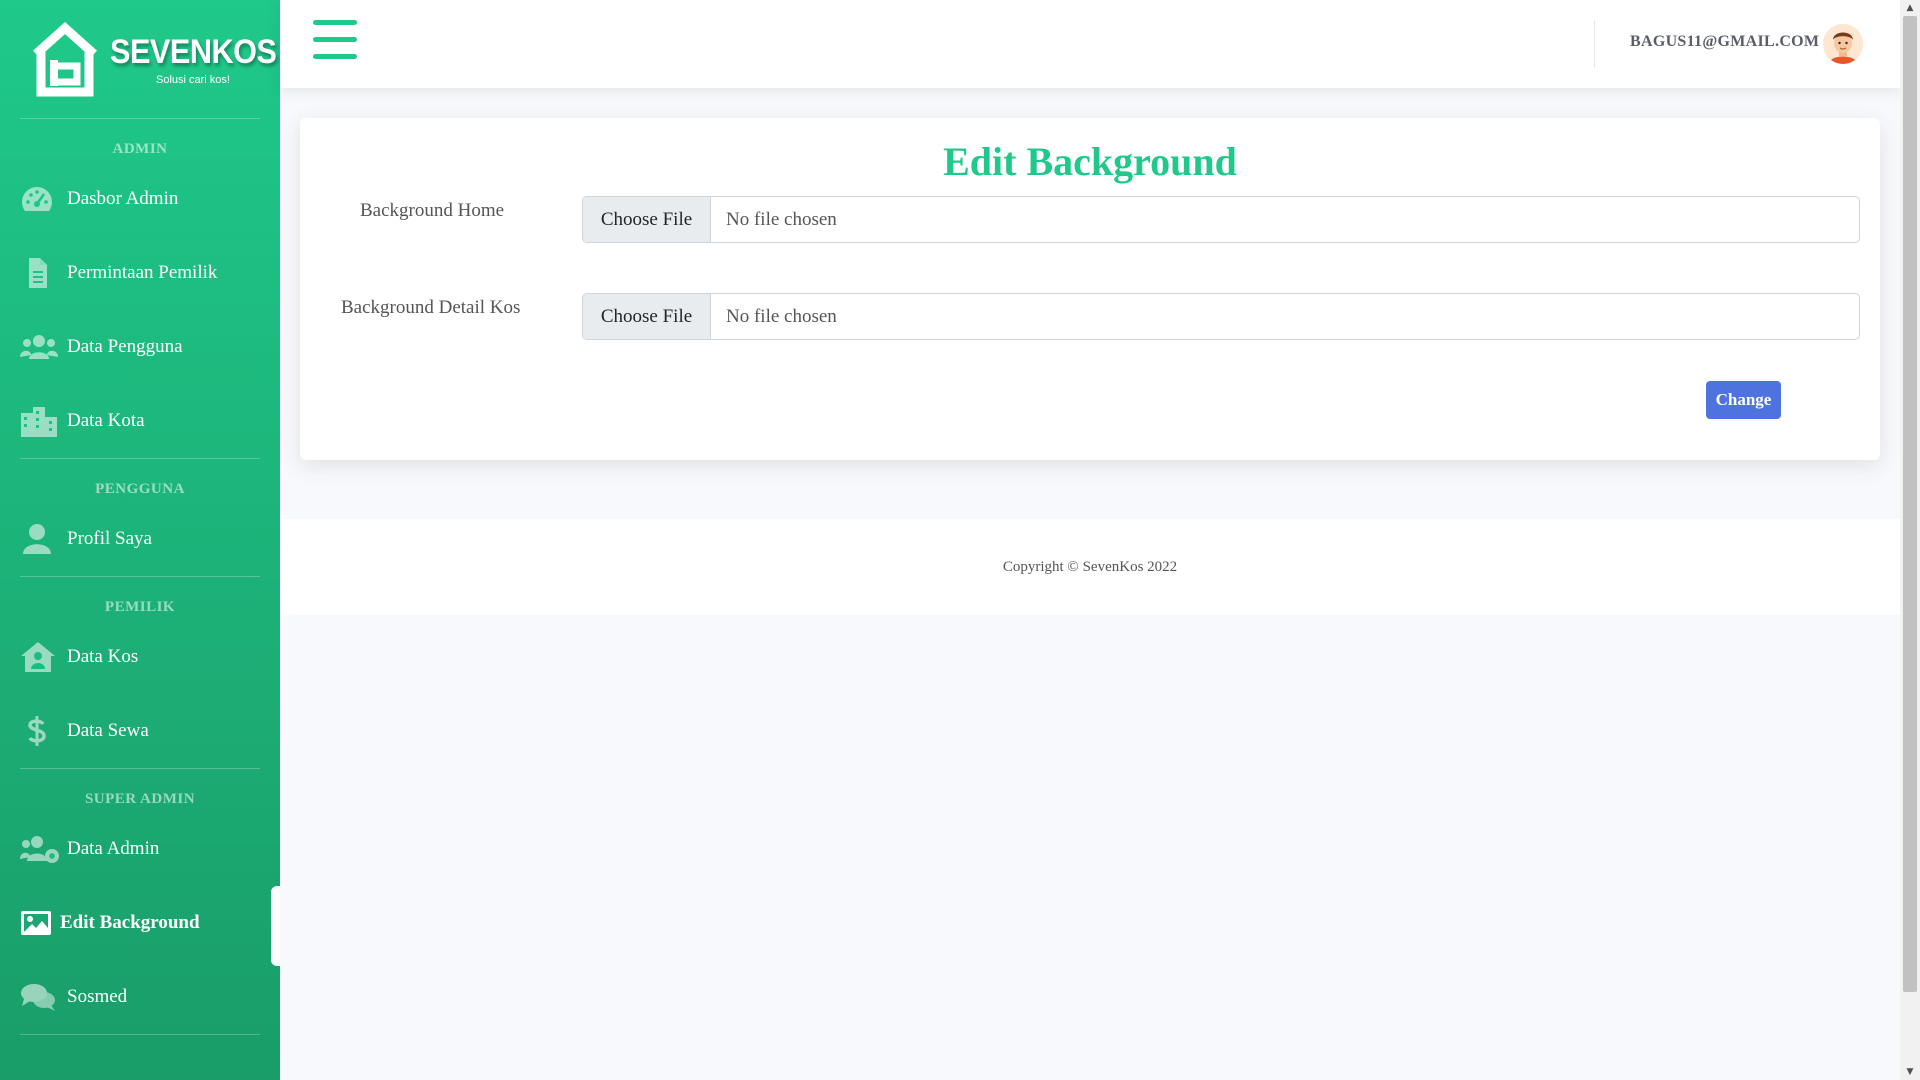 This screenshot has width=1920, height=1080. What do you see at coordinates (109, 538) in the screenshot?
I see `sidebar-item-label: Profil Saya` at bounding box center [109, 538].